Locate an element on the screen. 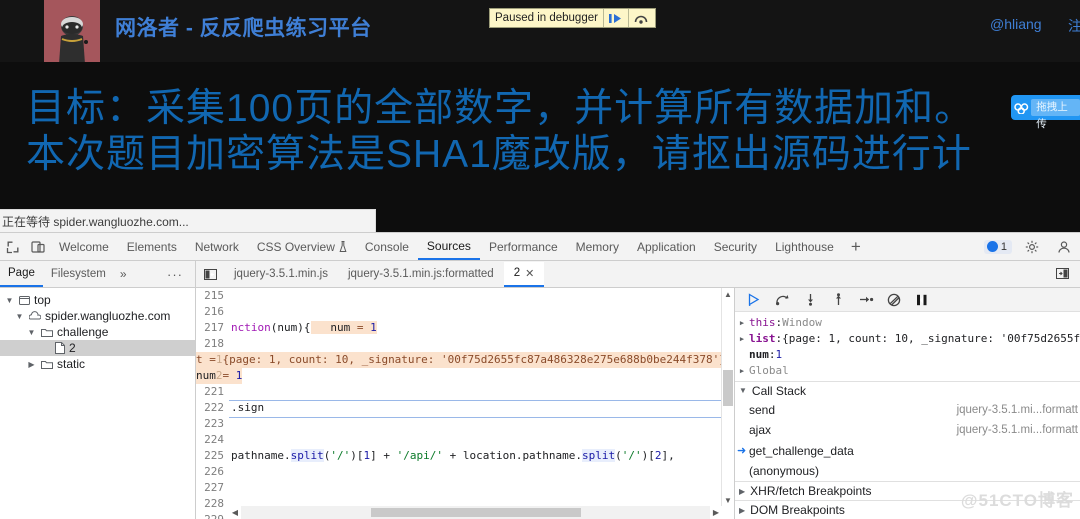 The width and height of the screenshot is (1080, 519). step-out-of-current-function-button is located at coordinates (838, 299).